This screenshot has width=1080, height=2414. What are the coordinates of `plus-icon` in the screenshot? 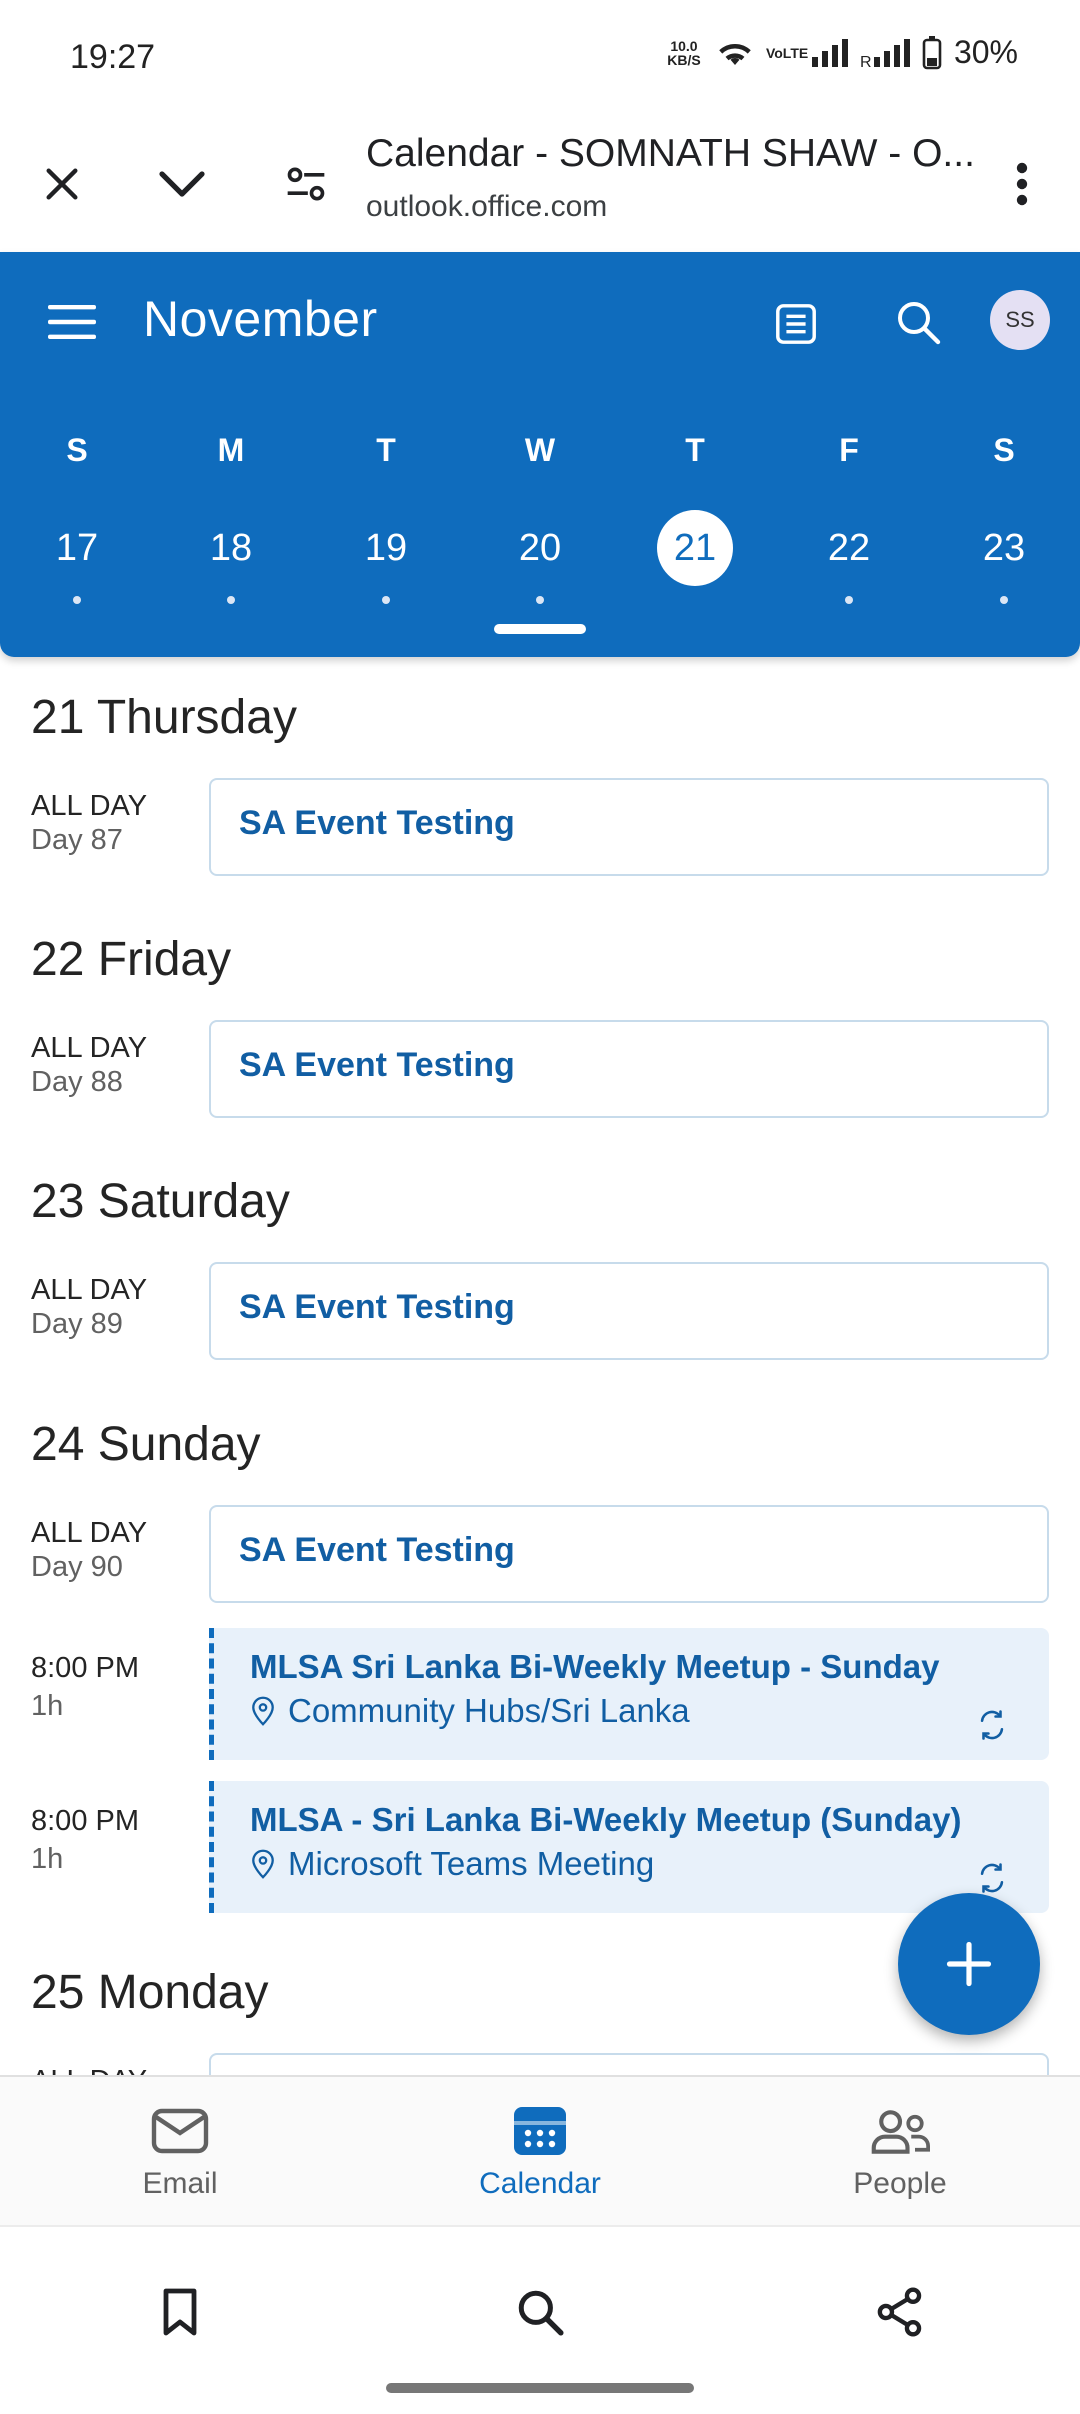 It's located at (969, 1964).